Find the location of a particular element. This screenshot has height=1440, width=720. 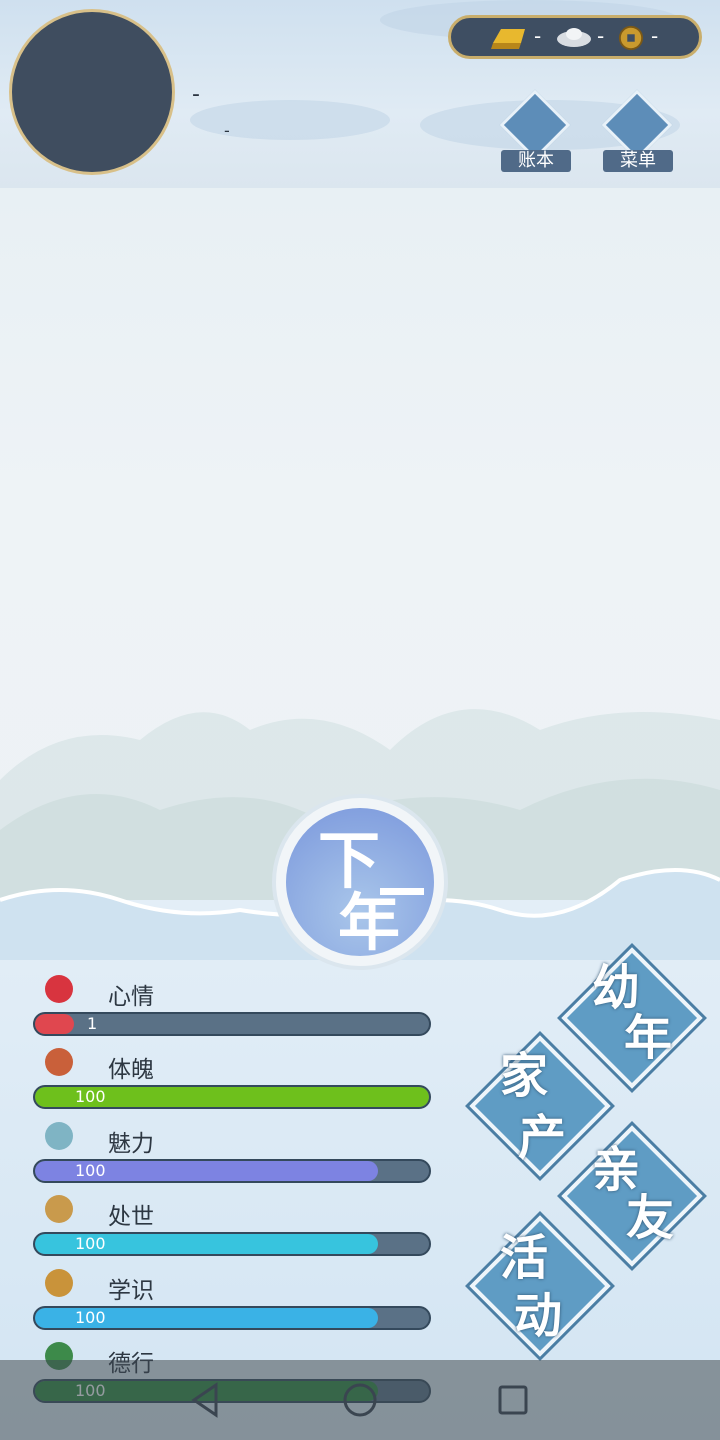

stat-value: 1 is located at coordinates (92, 1023).